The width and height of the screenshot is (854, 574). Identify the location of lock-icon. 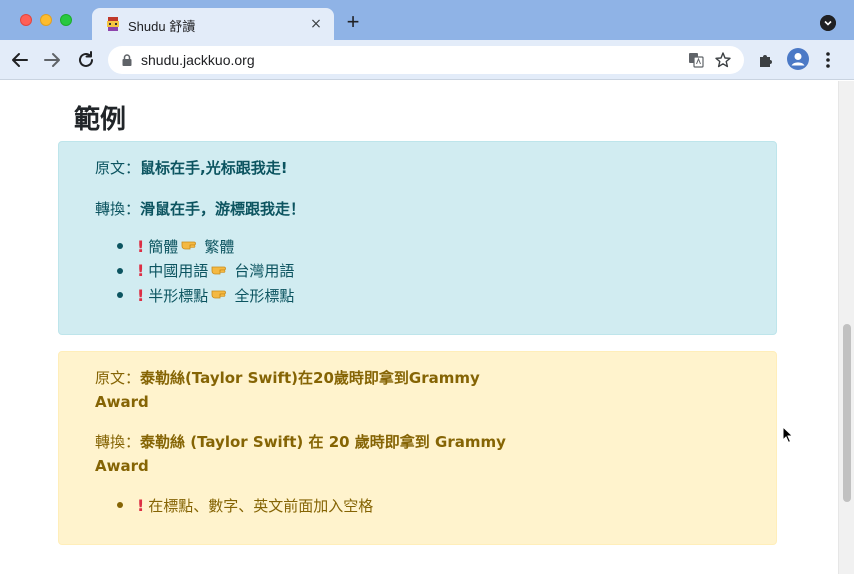
(127, 60).